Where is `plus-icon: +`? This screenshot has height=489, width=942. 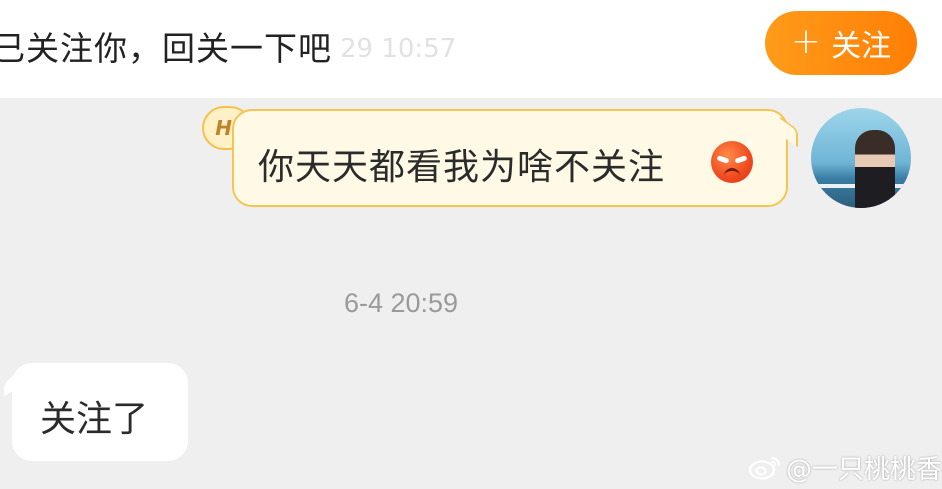 plus-icon: + is located at coordinates (806, 41).